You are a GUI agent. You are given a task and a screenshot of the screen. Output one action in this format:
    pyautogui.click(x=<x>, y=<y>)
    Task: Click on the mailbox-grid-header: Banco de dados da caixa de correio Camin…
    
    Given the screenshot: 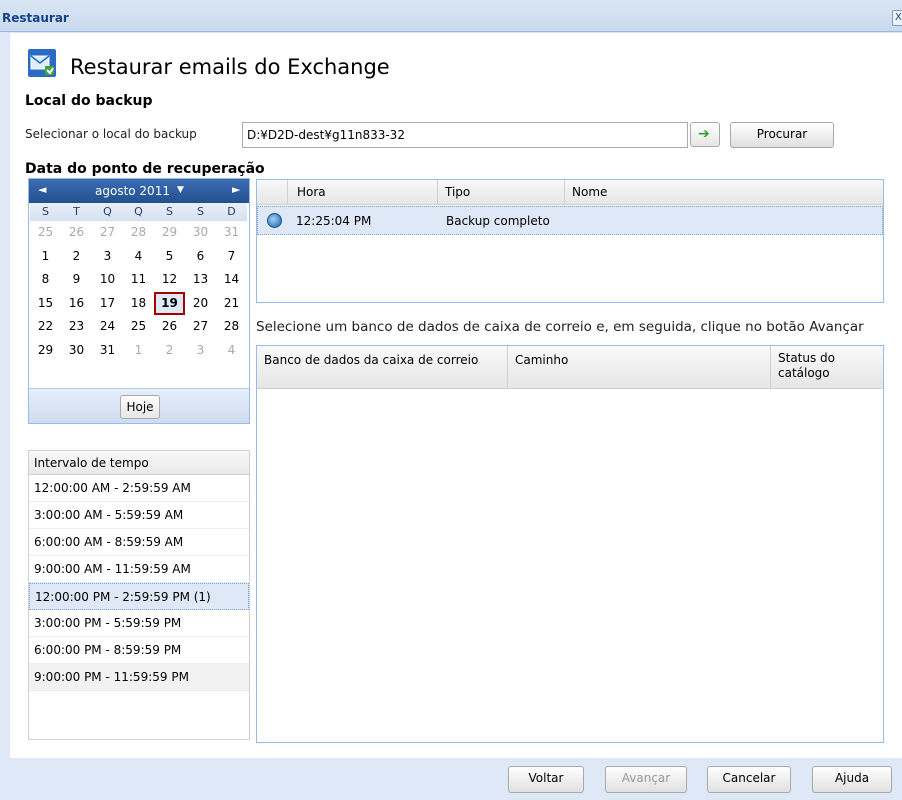 What is the action you would take?
    pyautogui.click(x=570, y=367)
    